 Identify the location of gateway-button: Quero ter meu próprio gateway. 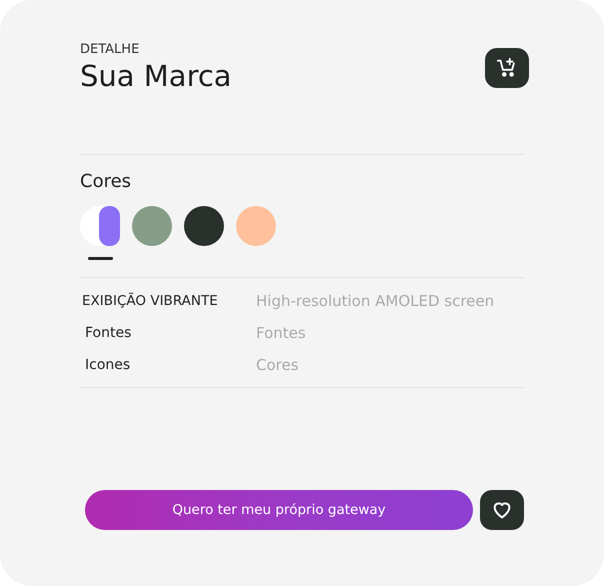
(279, 510).